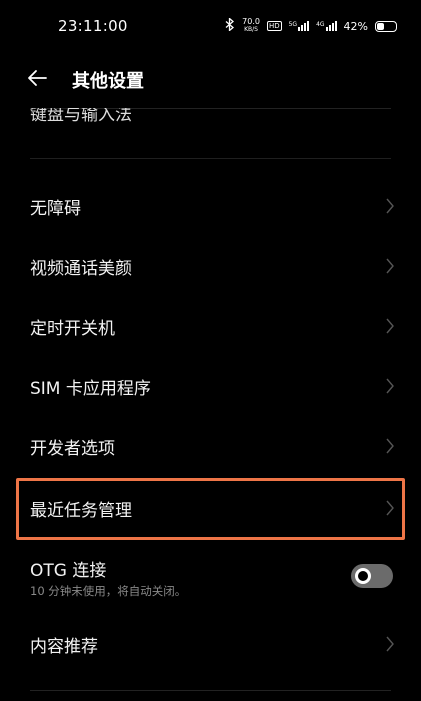 The image size is (421, 701). I want to click on list-item-input-method: 键盘与输入法 ›, so click(215, 115).